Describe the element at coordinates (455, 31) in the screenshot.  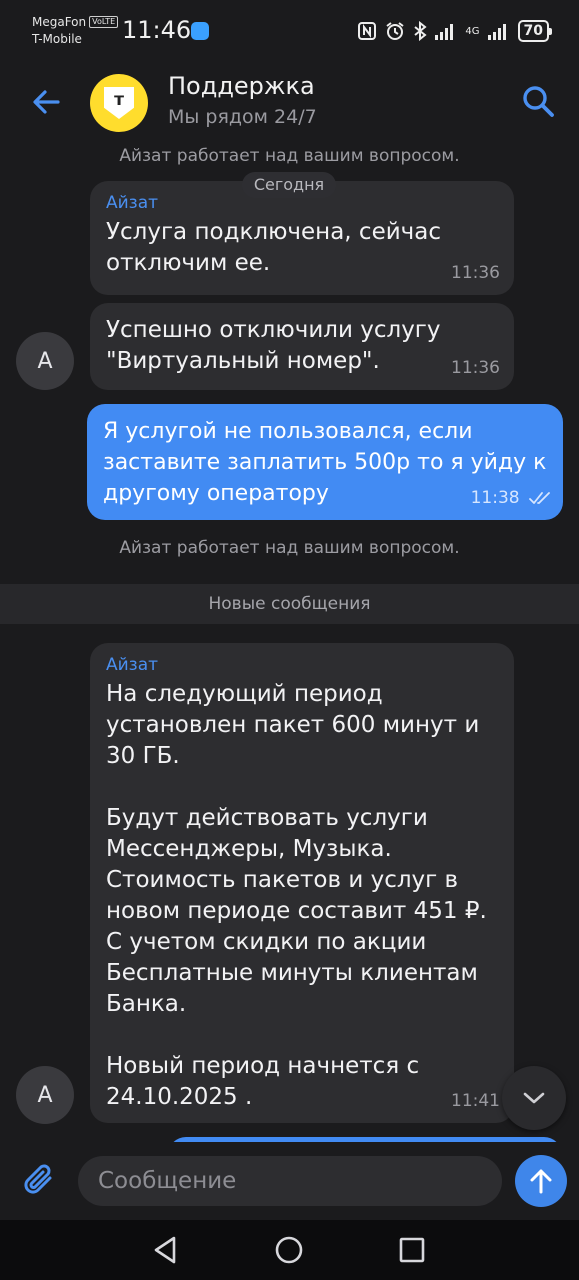
I see `system-icons: 4G 70` at that location.